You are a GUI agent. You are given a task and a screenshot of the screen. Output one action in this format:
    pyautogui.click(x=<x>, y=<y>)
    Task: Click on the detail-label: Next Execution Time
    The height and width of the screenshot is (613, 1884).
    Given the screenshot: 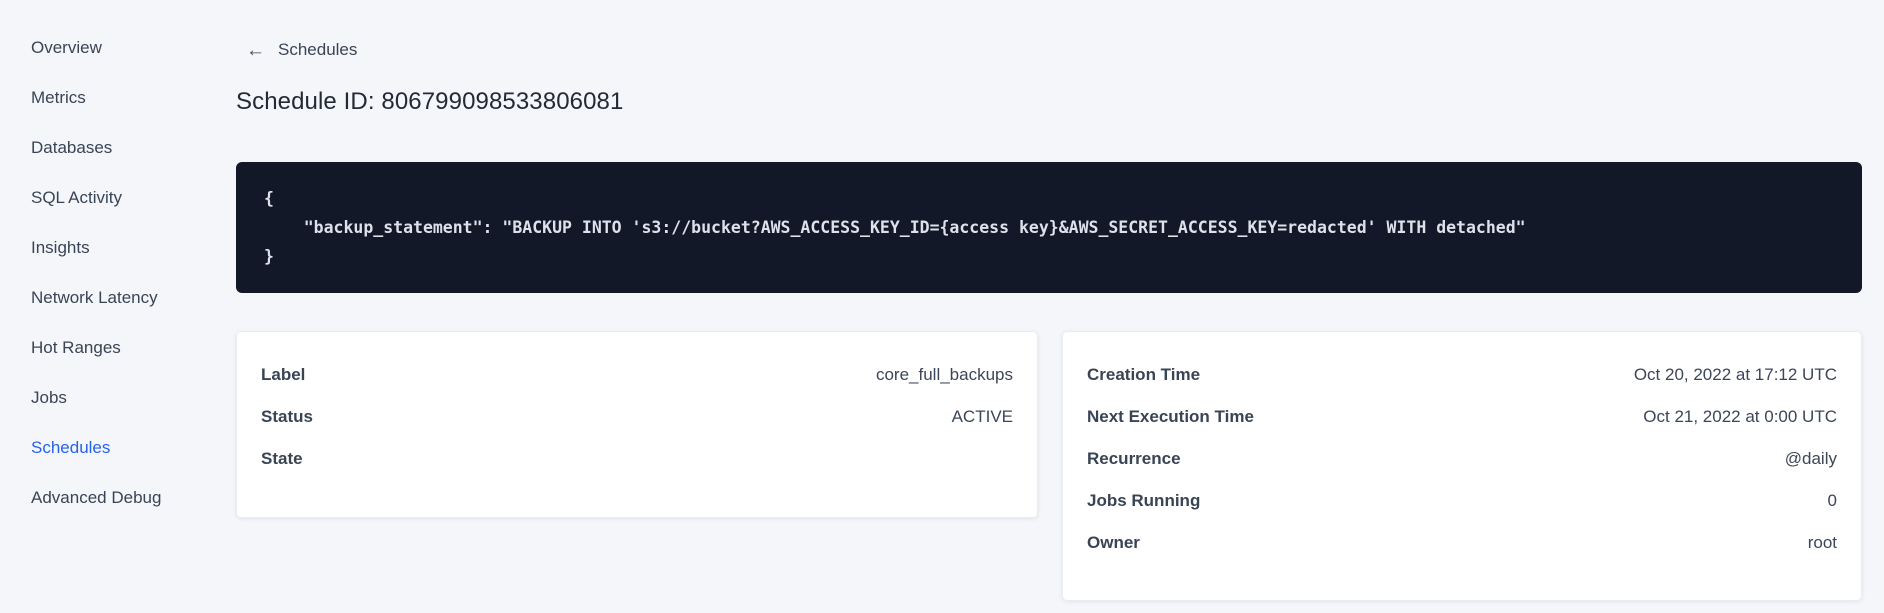 What is the action you would take?
    pyautogui.click(x=1170, y=416)
    